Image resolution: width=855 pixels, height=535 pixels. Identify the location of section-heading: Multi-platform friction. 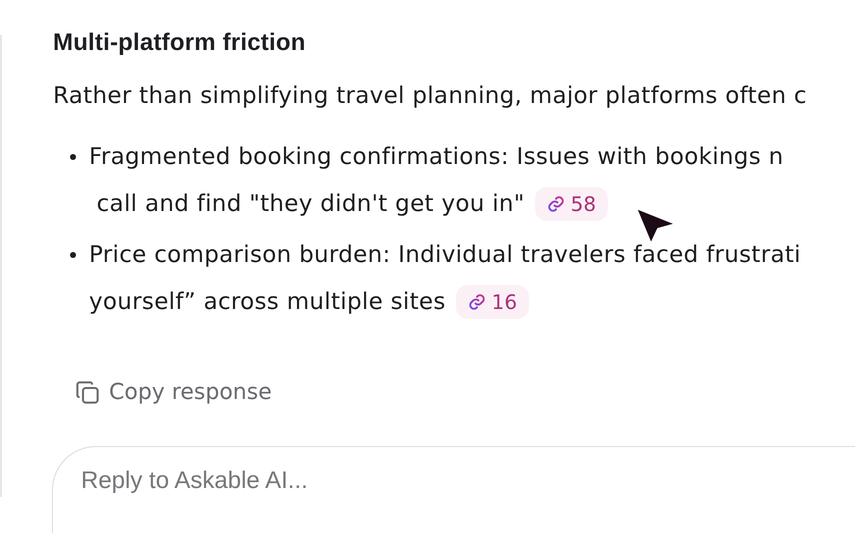
(180, 43).